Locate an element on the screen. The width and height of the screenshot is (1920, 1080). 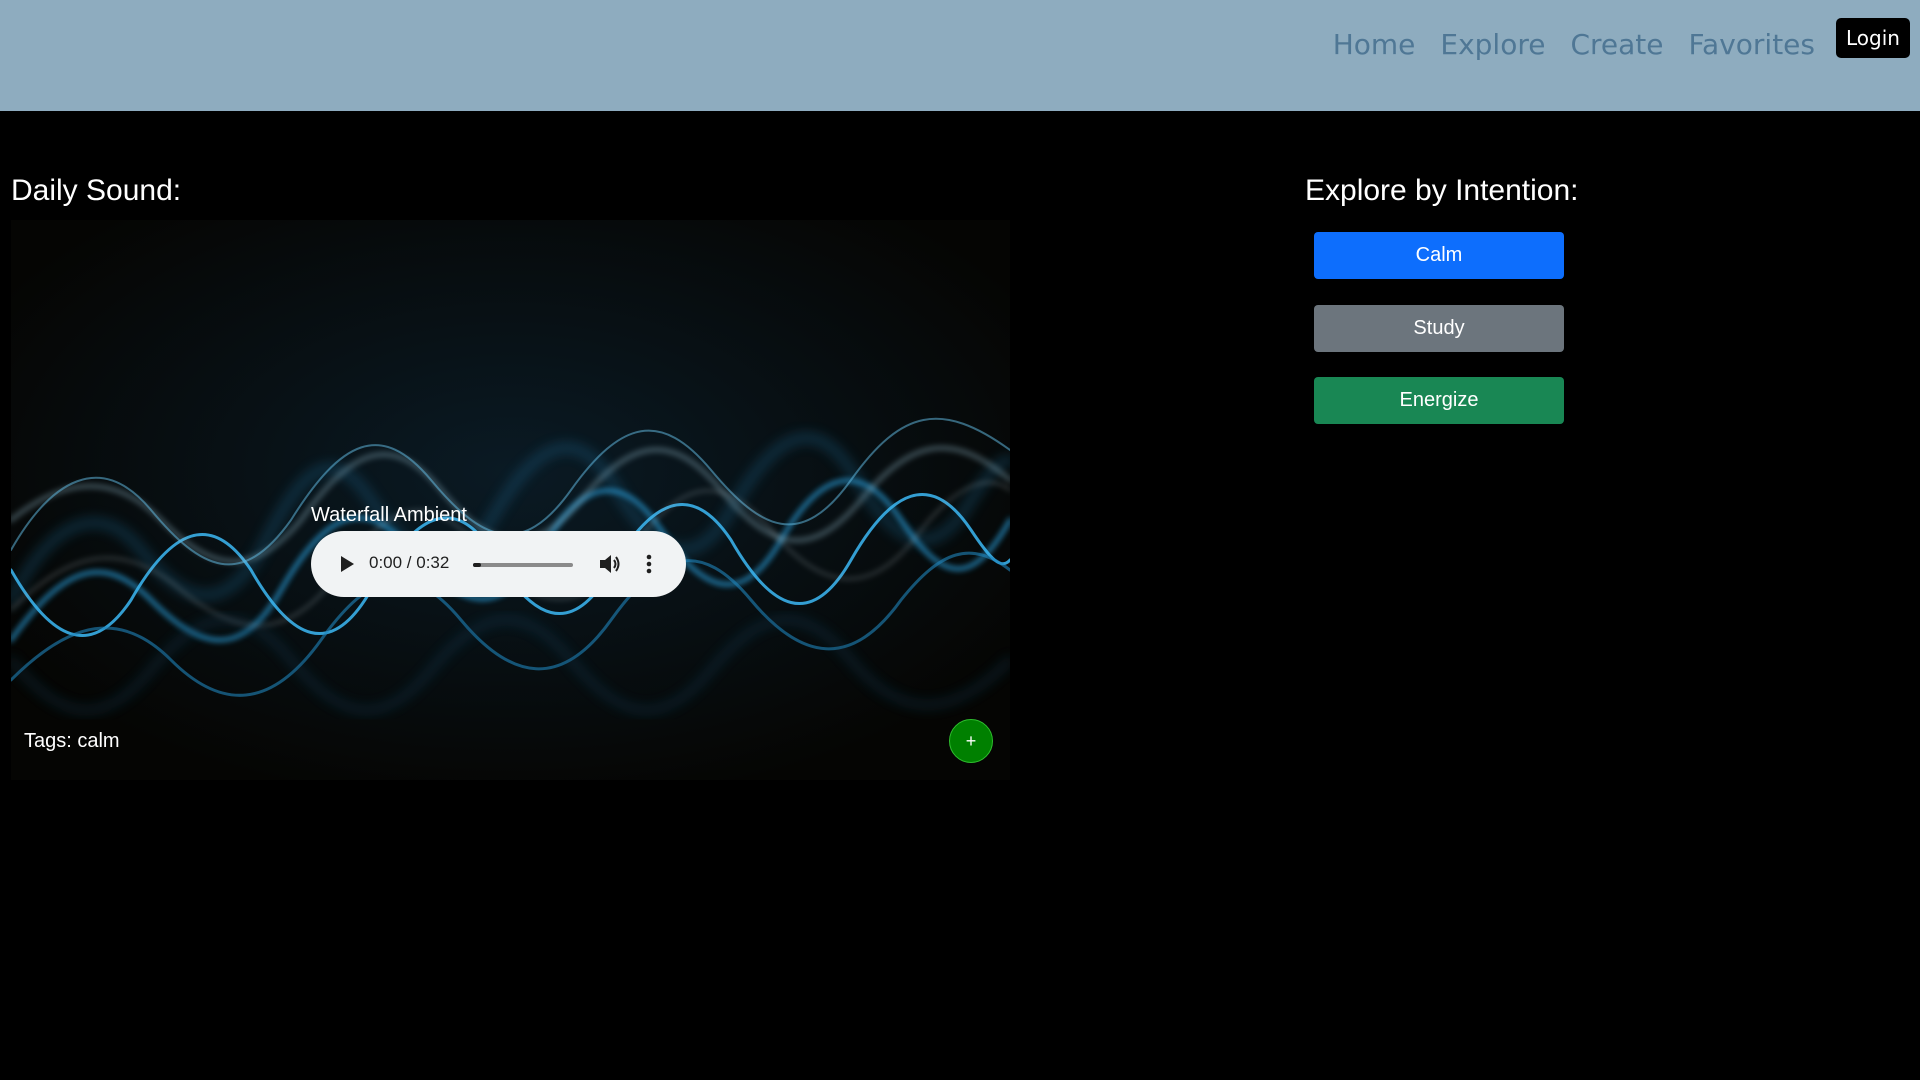
audio-progress-bar is located at coordinates (523, 565).